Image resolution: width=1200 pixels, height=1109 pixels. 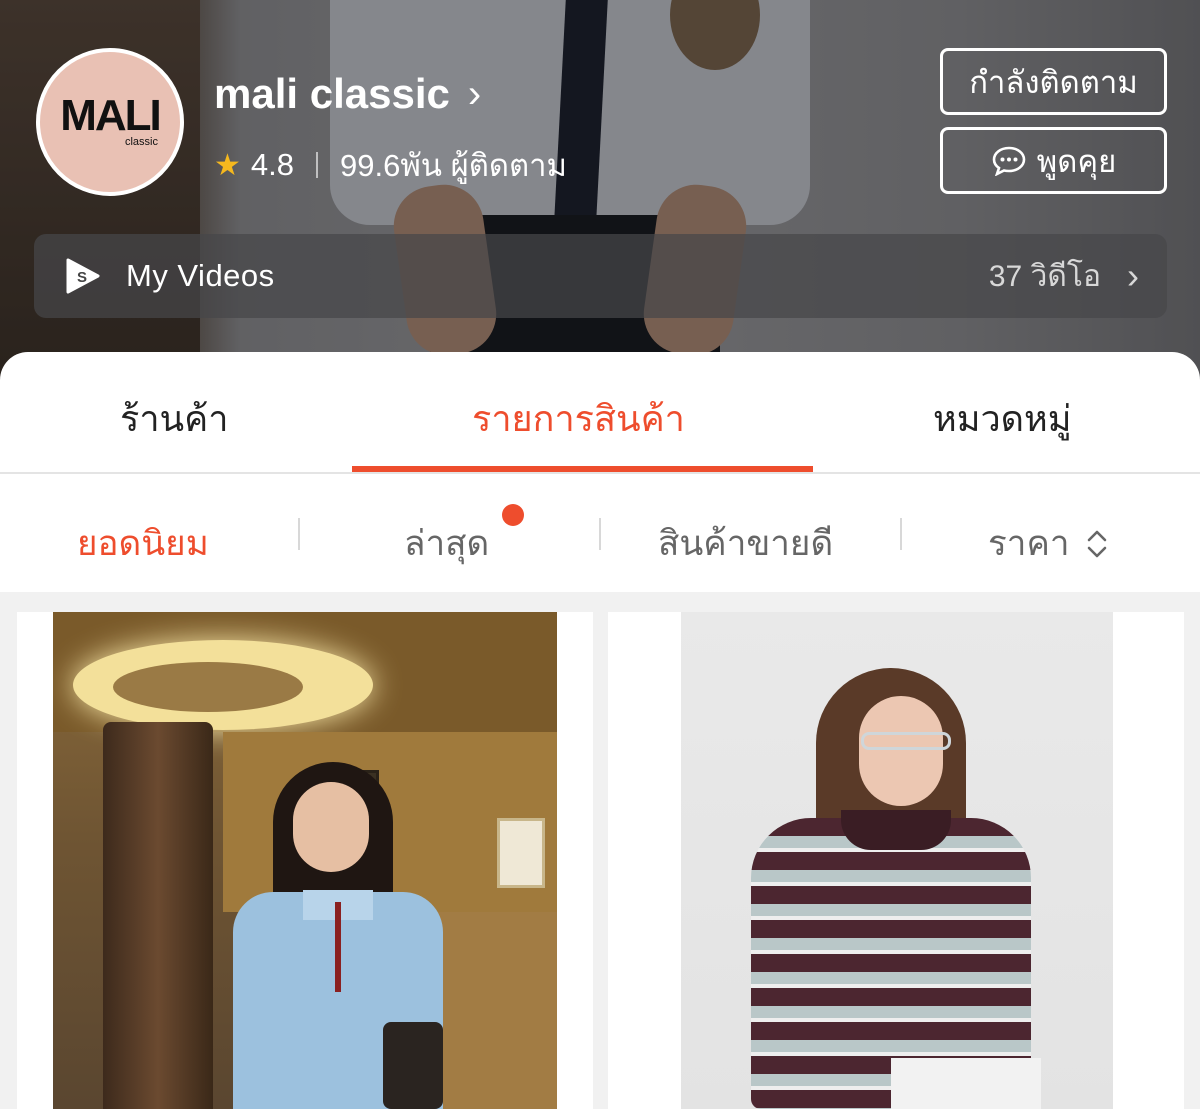 What do you see at coordinates (332, 93) in the screenshot?
I see `shop-name: mali classic` at bounding box center [332, 93].